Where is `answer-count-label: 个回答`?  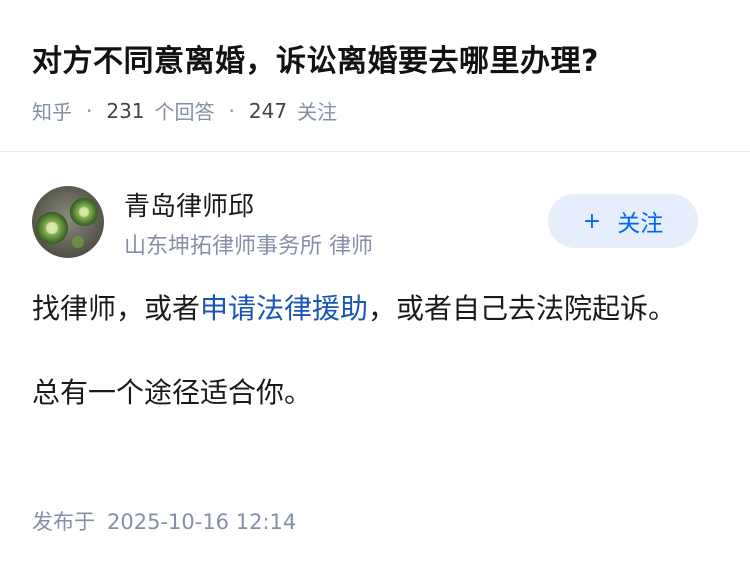
answer-count-label: 个回答 is located at coordinates (185, 110).